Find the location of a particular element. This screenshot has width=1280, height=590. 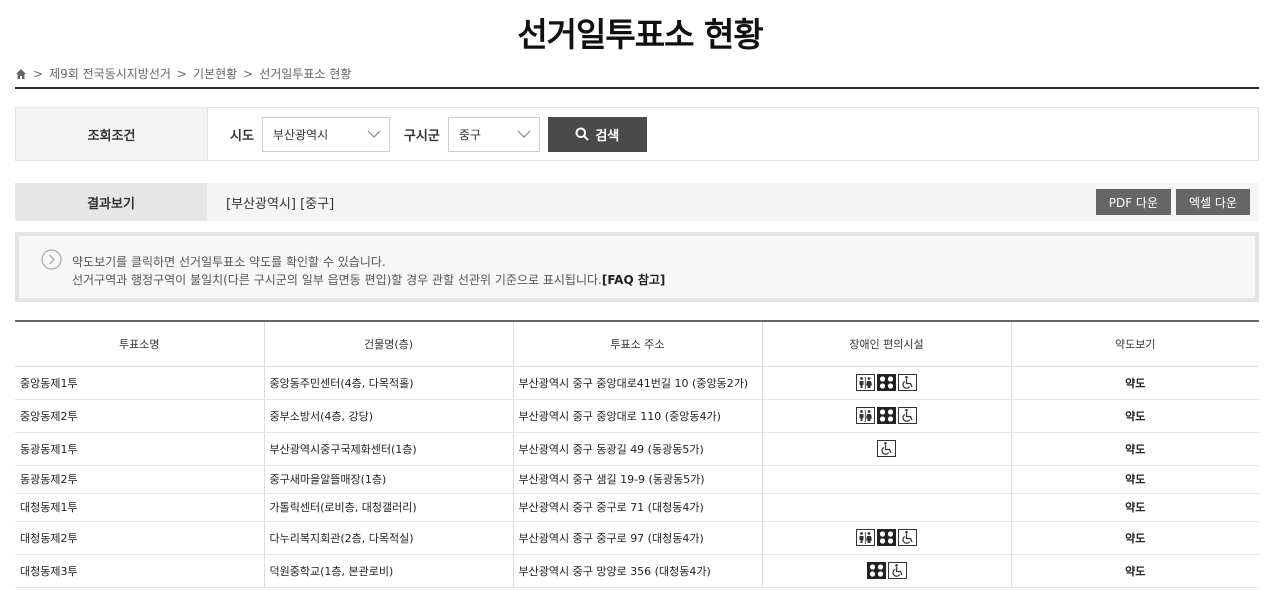

page-title: 선거일투표소 현황 is located at coordinates (640, 34).